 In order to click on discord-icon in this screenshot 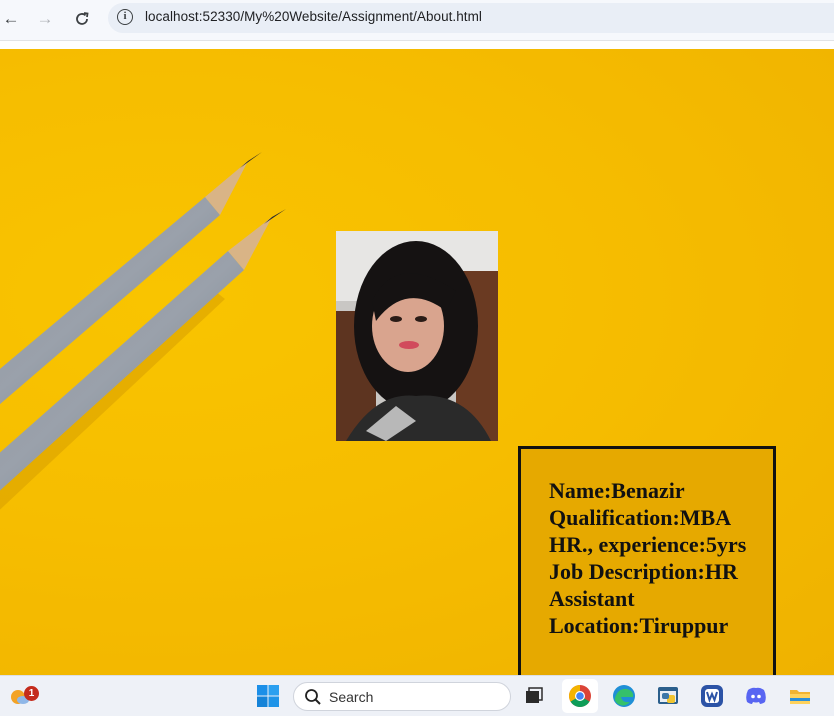, I will do `click(756, 695)`.